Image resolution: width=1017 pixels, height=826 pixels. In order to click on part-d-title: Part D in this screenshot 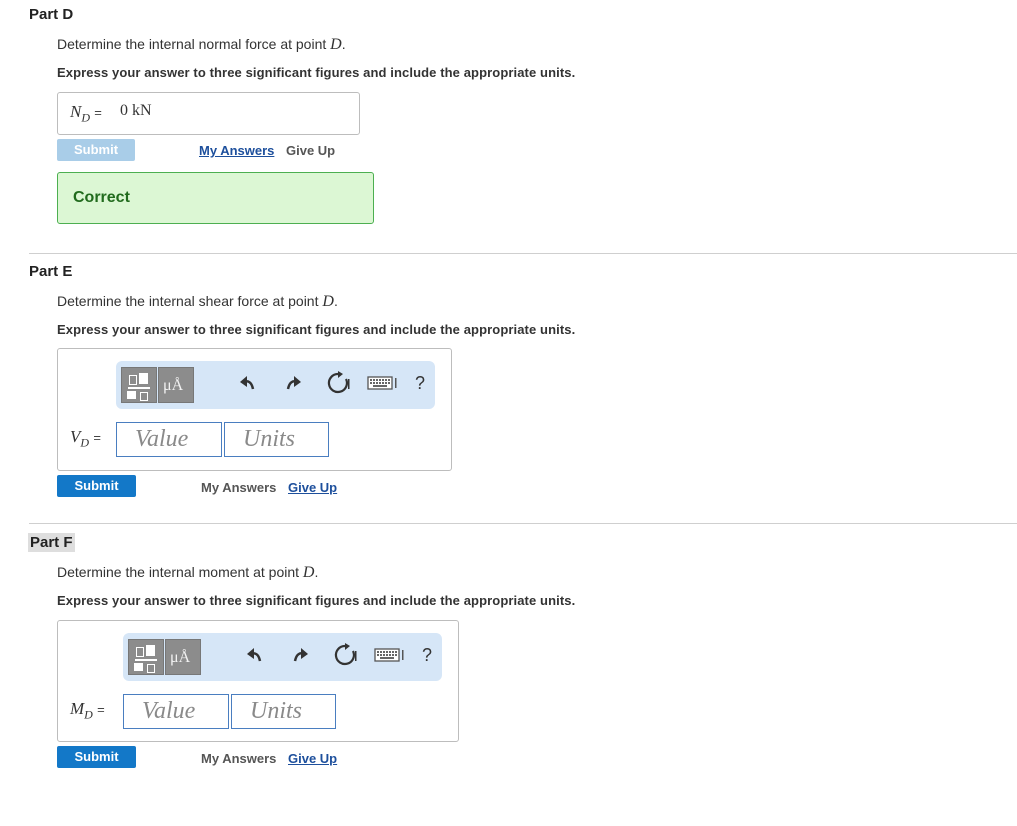, I will do `click(51, 14)`.